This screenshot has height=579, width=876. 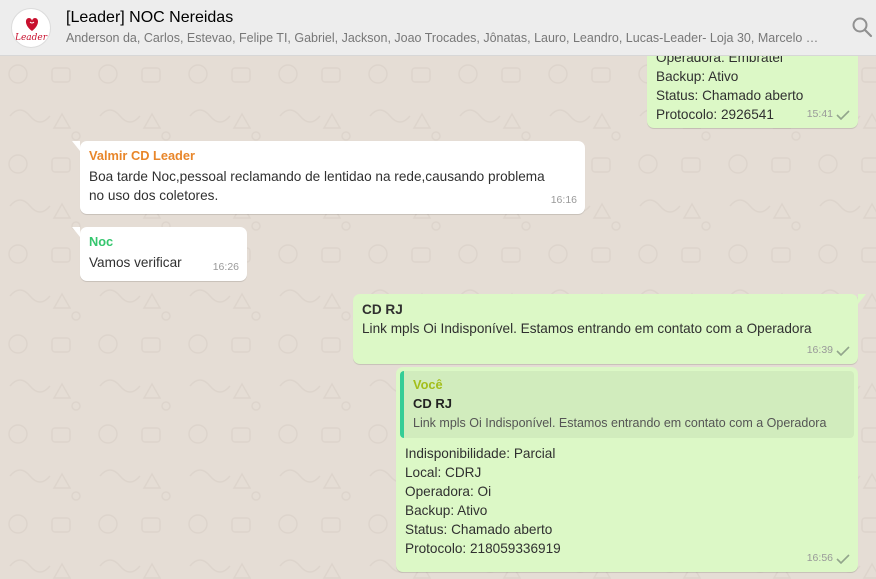 I want to click on message-text-line: Protocolo: 218059336919, so click(x=483, y=548).